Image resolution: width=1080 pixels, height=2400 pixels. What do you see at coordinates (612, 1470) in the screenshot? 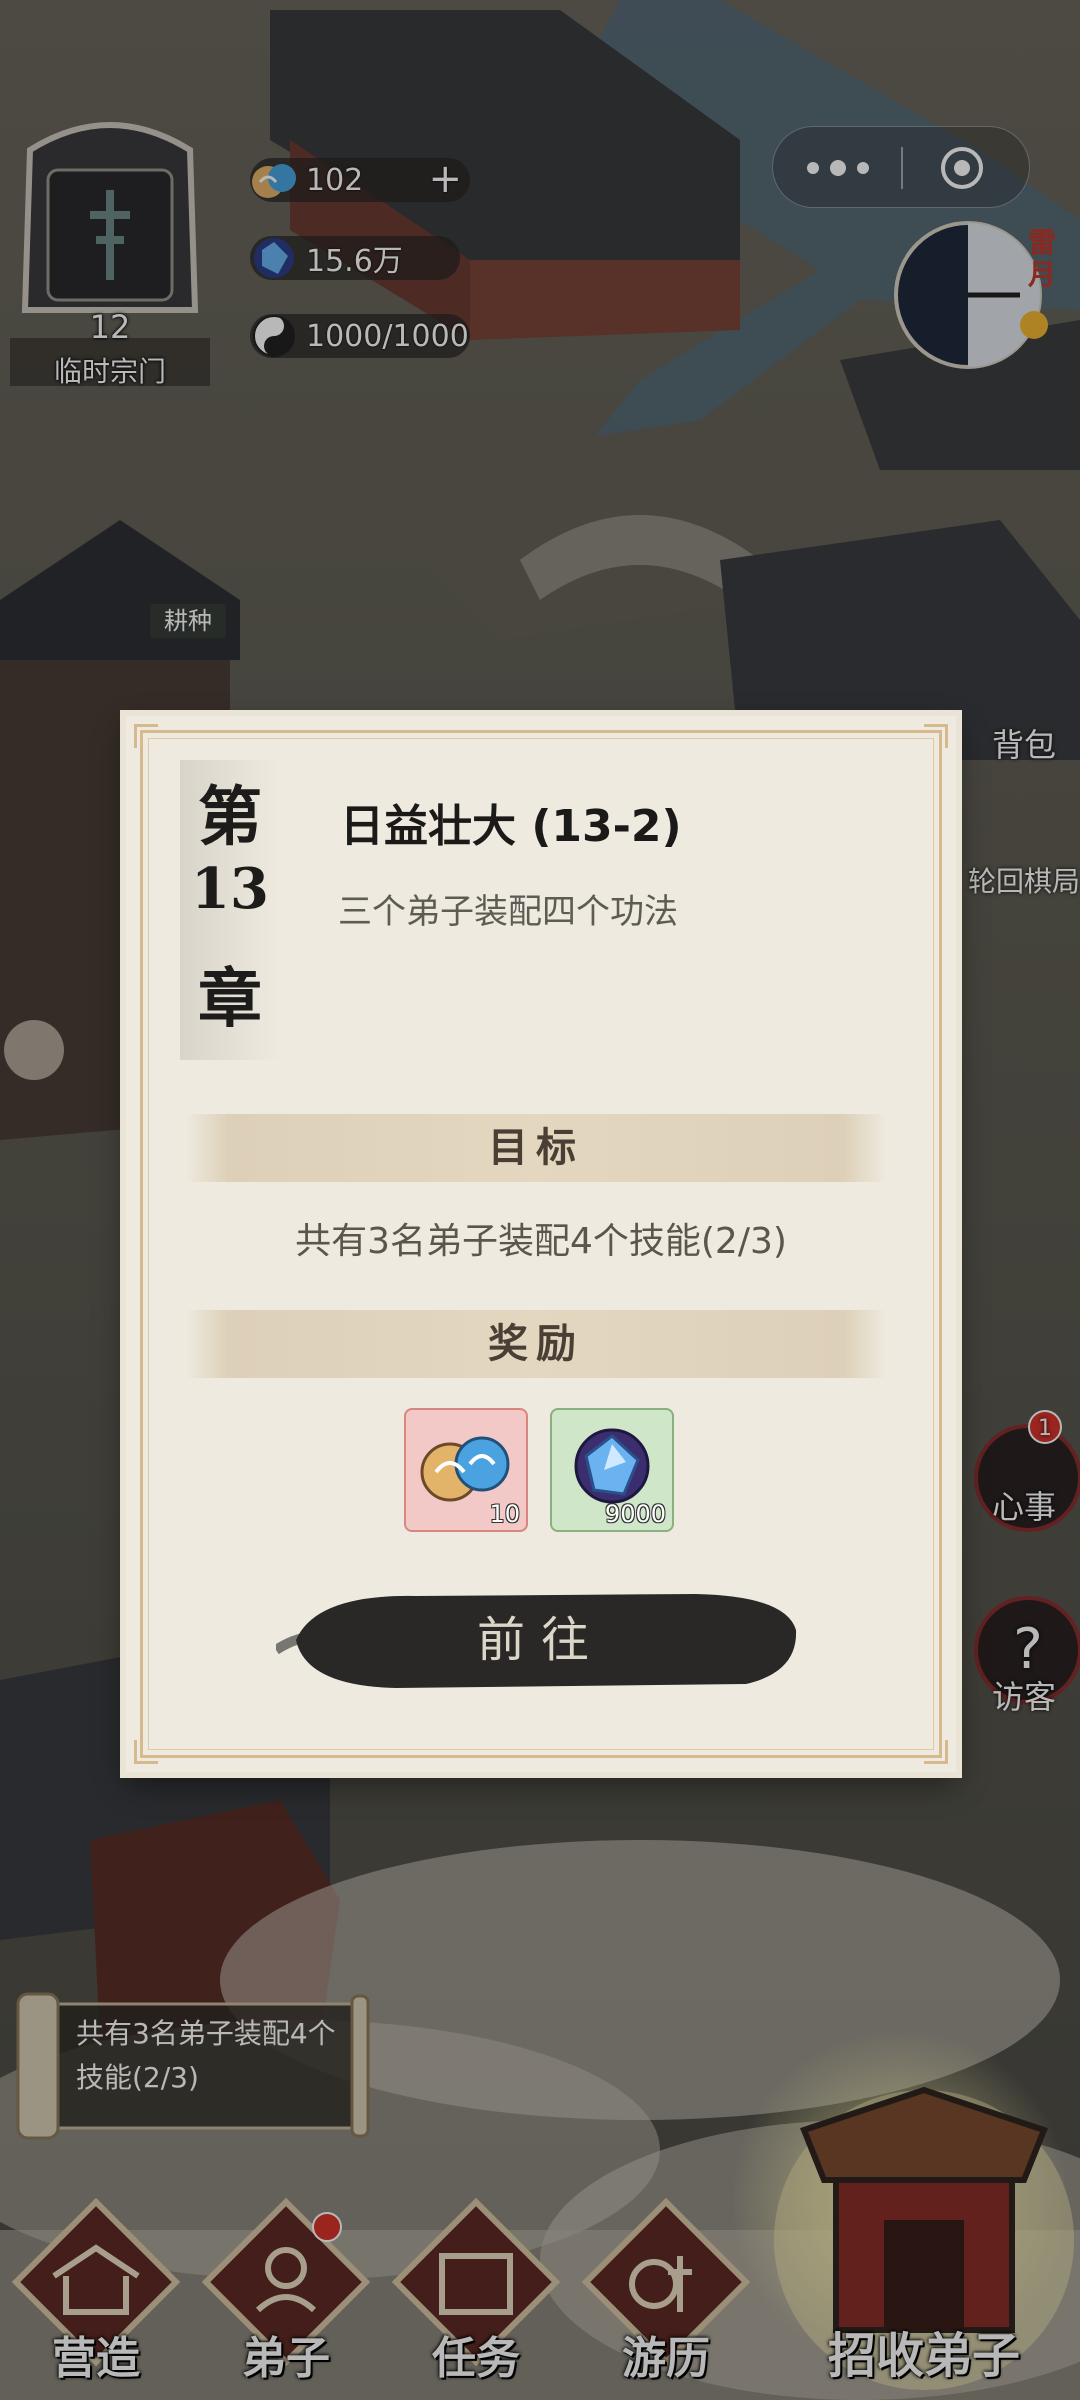
I see `reward-item-spirit-stone: 9000` at bounding box center [612, 1470].